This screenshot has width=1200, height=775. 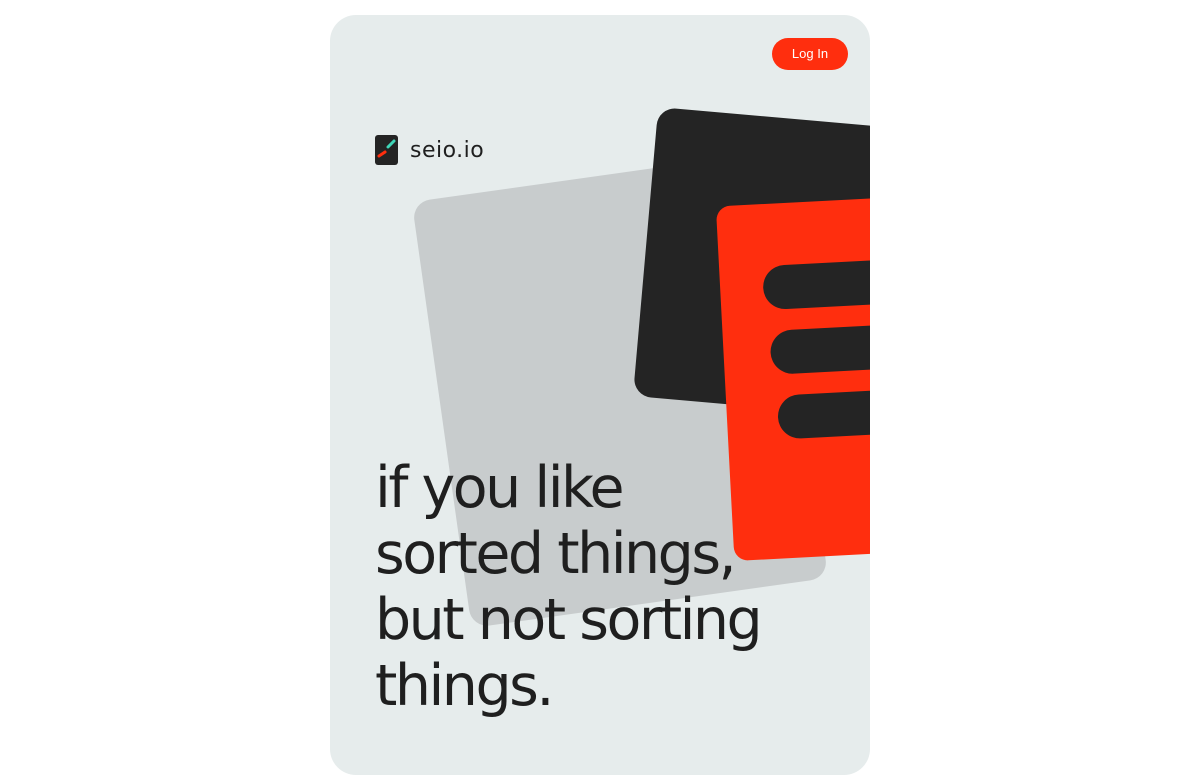 What do you see at coordinates (556, 554) in the screenshot?
I see `headline-line: sorted things,` at bounding box center [556, 554].